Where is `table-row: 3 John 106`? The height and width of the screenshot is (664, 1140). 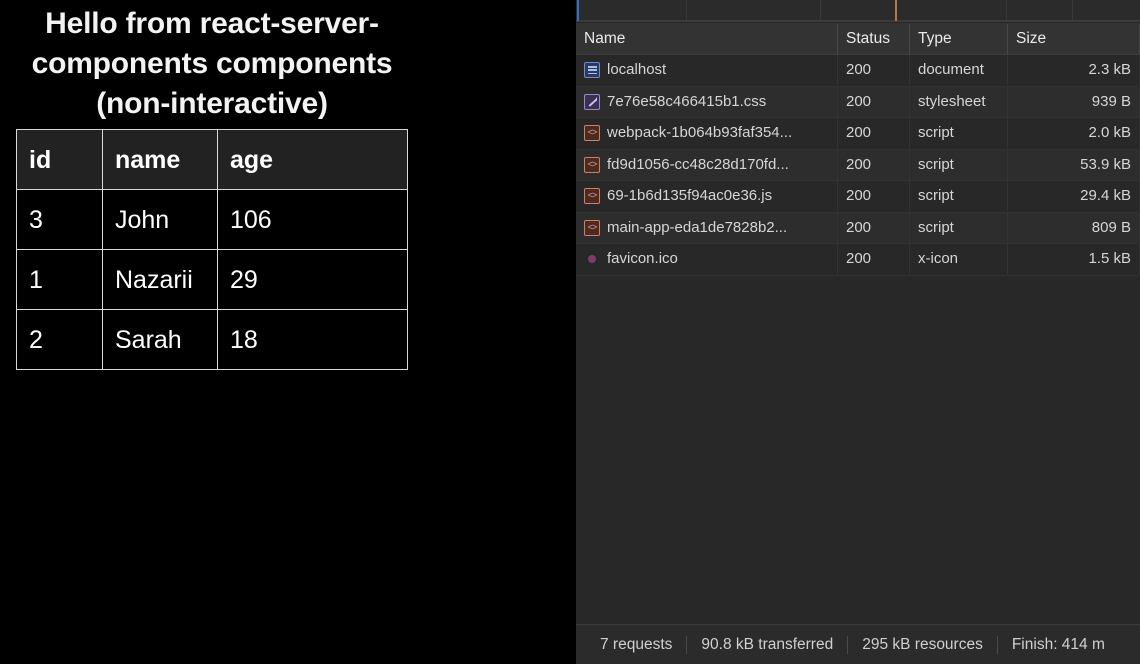
table-row: 3 John 106 is located at coordinates (212, 219).